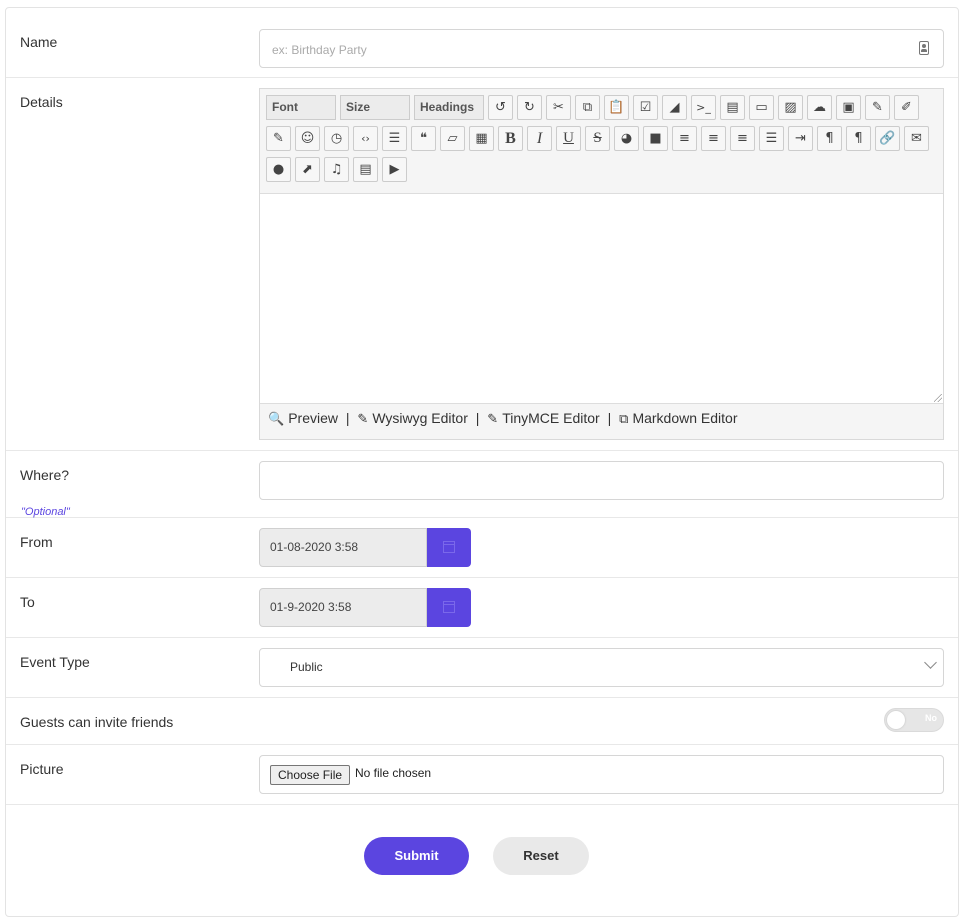 This screenshot has height=917, width=965. I want to click on archive-icon: ▣, so click(848, 107).